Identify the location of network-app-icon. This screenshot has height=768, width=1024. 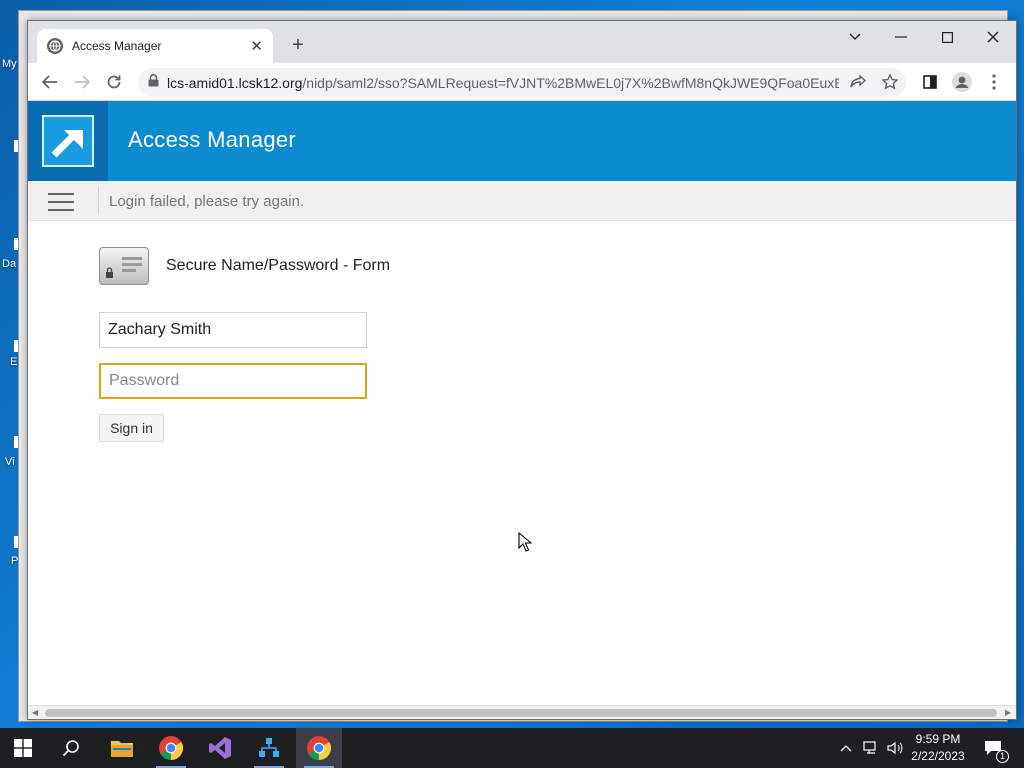
(269, 747).